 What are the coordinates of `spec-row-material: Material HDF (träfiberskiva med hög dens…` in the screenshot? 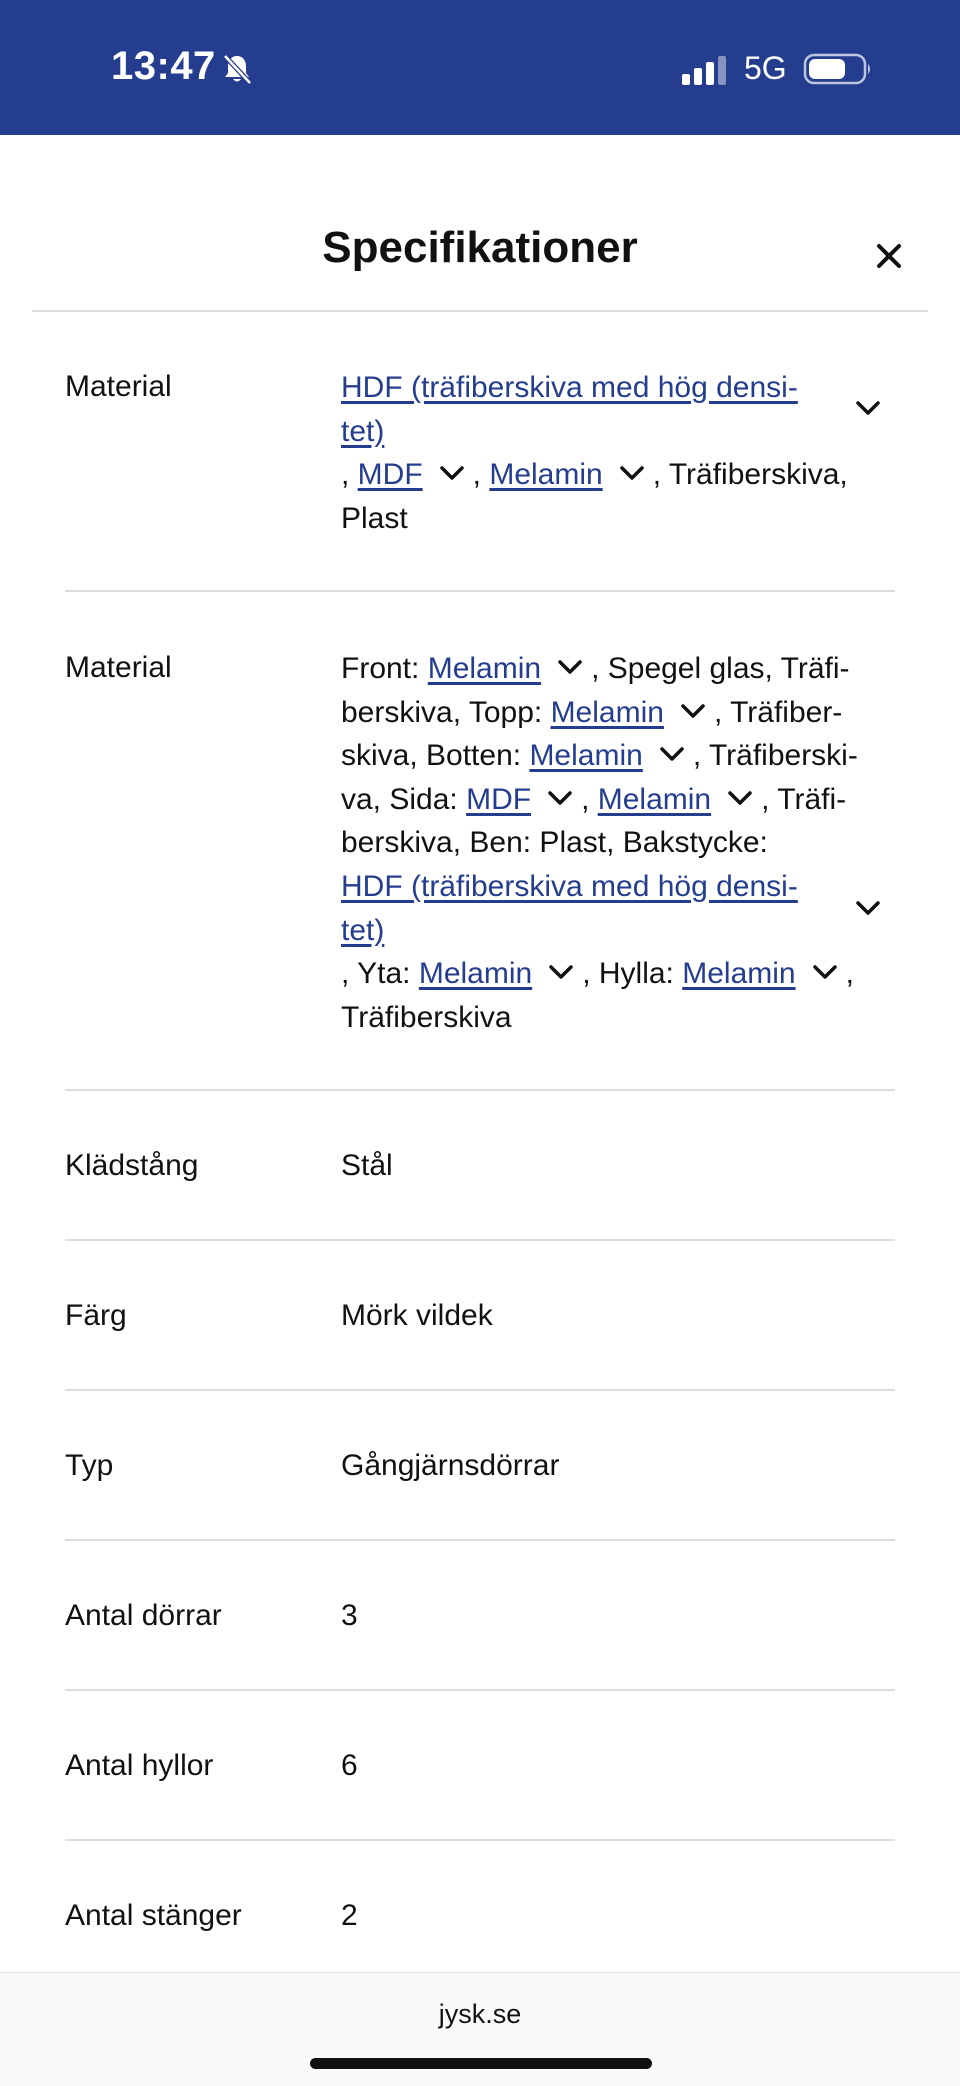 It's located at (480, 452).